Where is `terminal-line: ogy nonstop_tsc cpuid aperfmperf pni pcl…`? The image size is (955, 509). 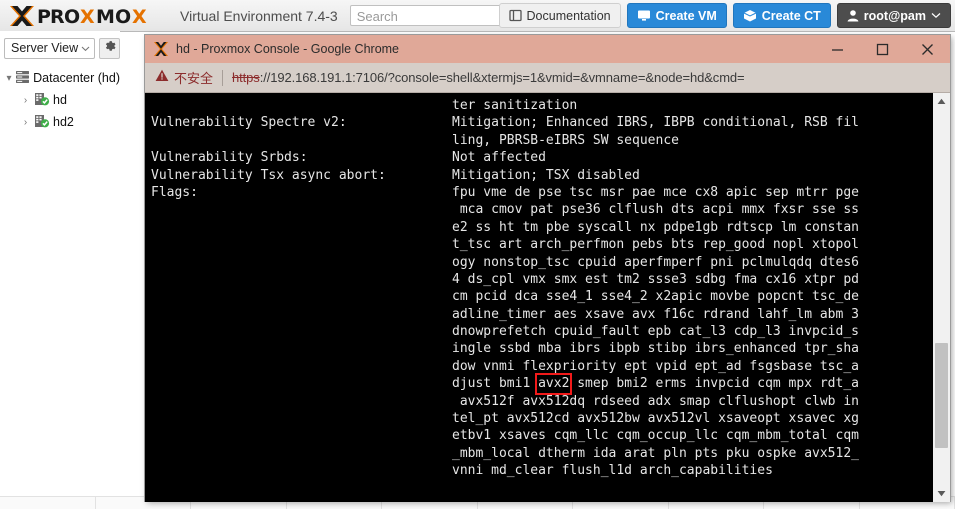 terminal-line: ogy nonstop_tsc cpuid aperfmperf pni pcl… is located at coordinates (542, 262).